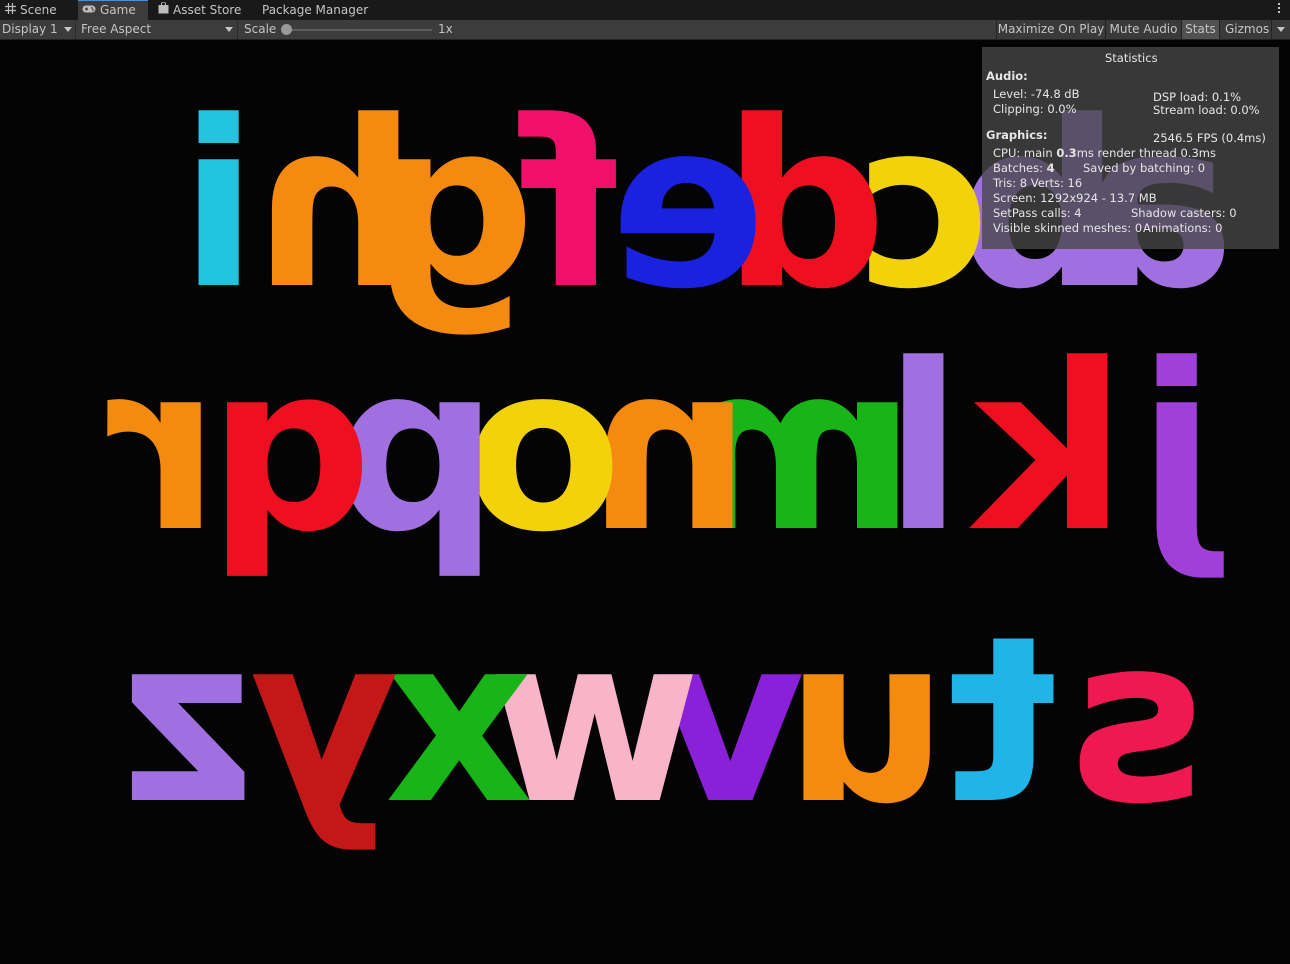 Image resolution: width=1290 pixels, height=964 pixels. What do you see at coordinates (459, 721) in the screenshot?
I see `felt-letter-x: x` at bounding box center [459, 721].